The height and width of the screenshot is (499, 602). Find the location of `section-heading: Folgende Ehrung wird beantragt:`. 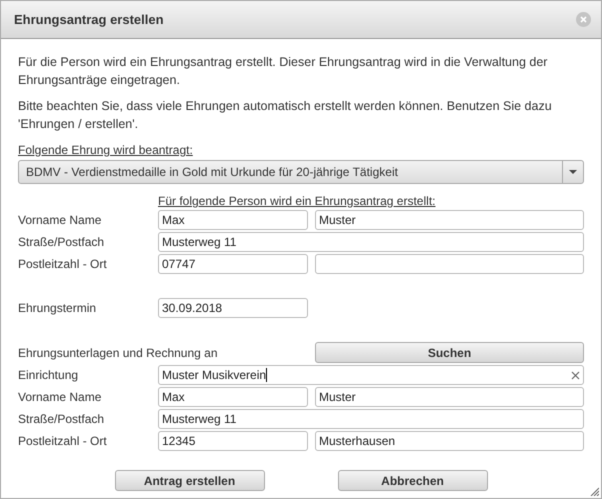

section-heading: Folgende Ehrung wird beantragt: is located at coordinates (106, 150).